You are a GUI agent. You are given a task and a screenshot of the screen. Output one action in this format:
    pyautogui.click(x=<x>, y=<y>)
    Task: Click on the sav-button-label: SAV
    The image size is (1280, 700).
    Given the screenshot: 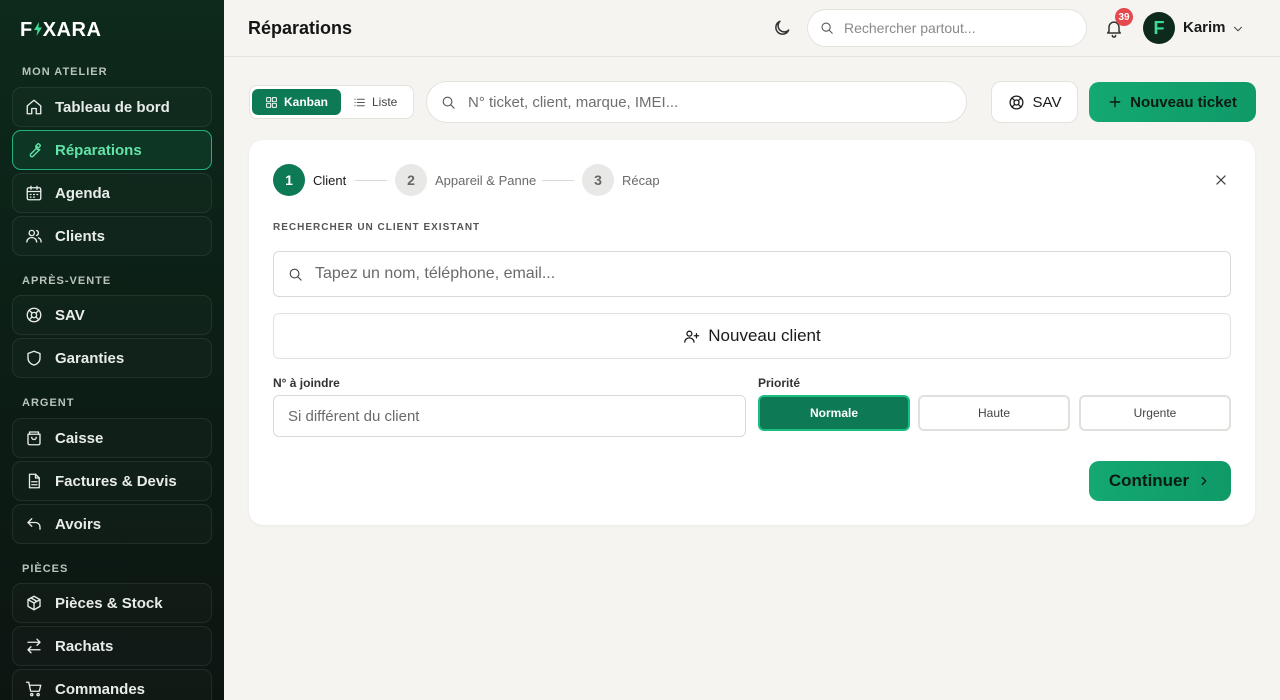 What is the action you would take?
    pyautogui.click(x=1047, y=102)
    